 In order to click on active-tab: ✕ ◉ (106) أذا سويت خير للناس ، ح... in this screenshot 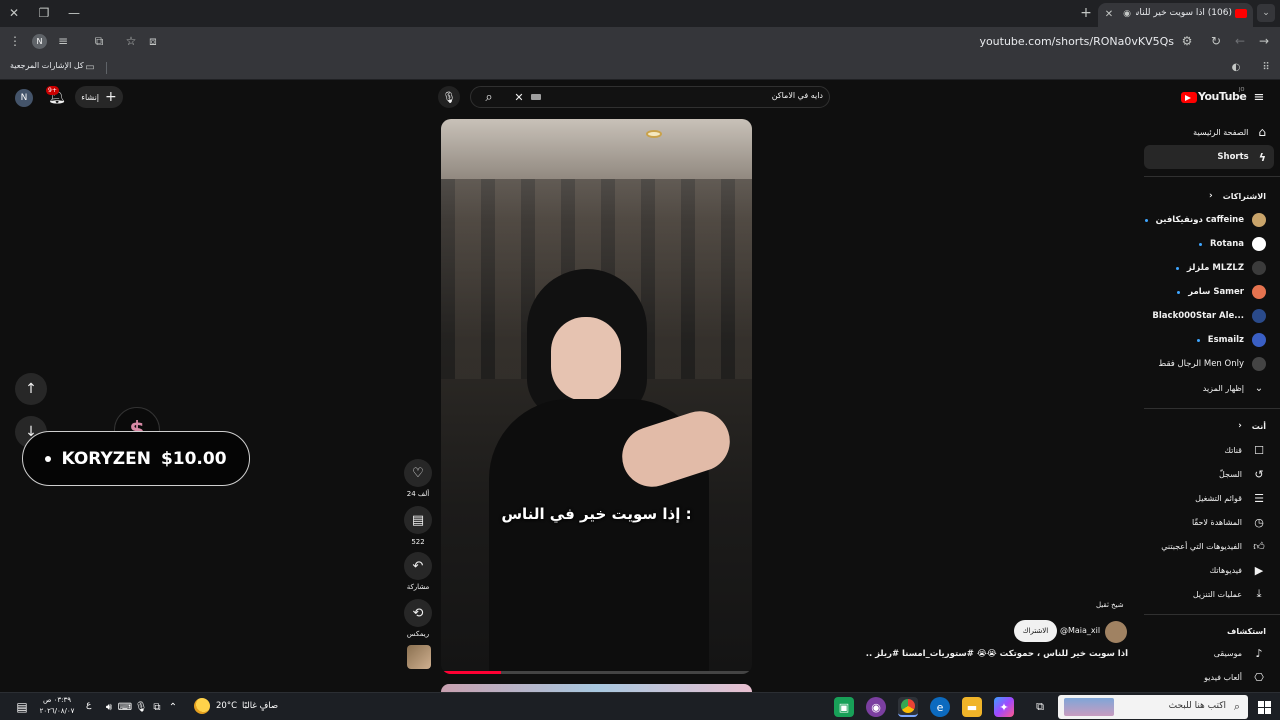, I will do `click(1175, 15)`.